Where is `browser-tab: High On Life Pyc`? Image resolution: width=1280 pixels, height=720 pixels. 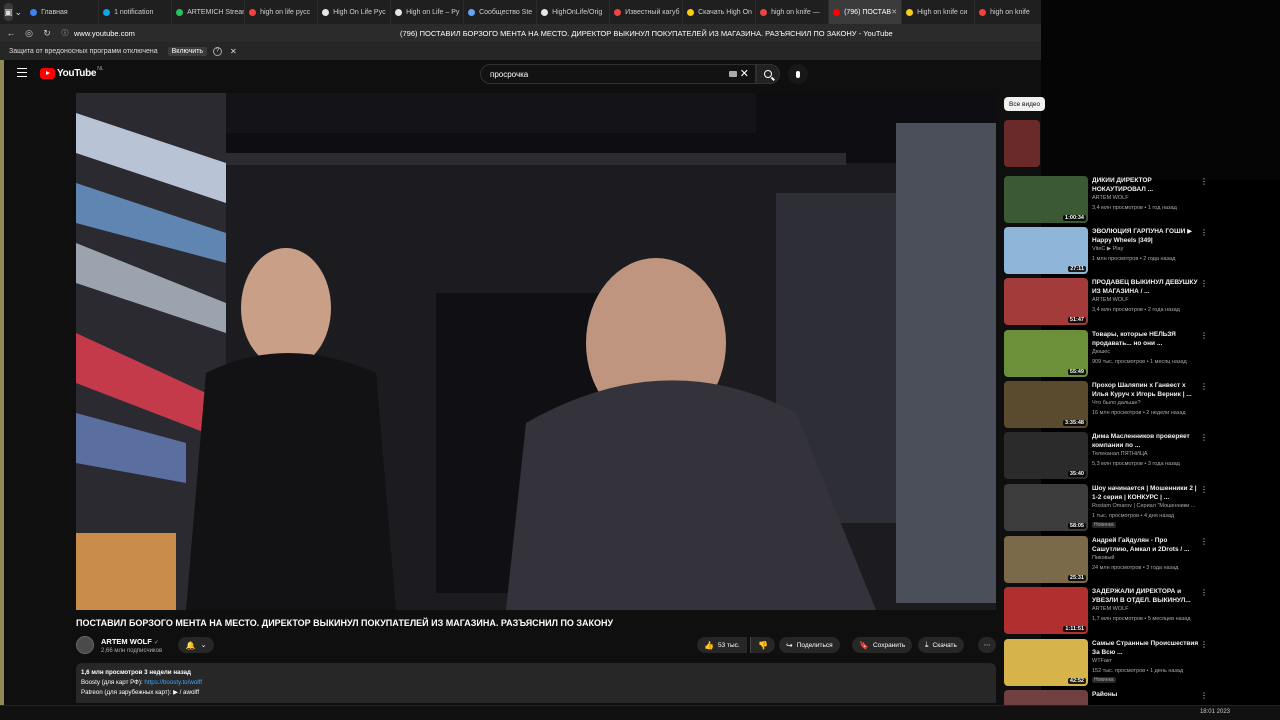
browser-tab: High On Life Pyc is located at coordinates (355, 12).